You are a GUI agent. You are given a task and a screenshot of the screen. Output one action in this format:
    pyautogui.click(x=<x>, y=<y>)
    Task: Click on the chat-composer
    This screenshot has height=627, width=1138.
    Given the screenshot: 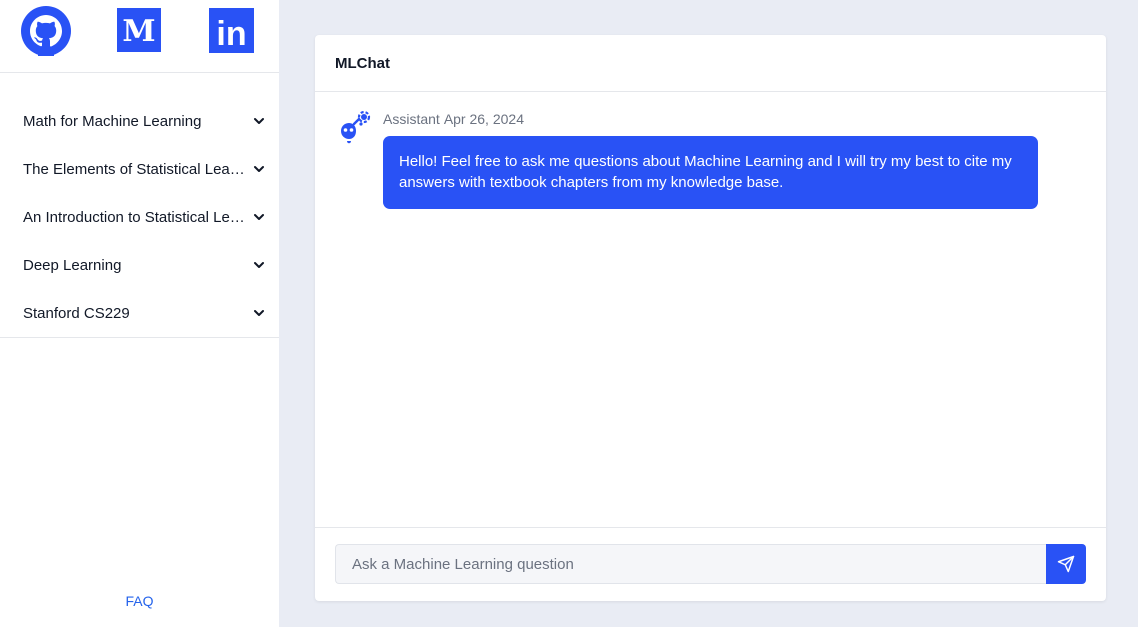 What is the action you would take?
    pyautogui.click(x=710, y=564)
    